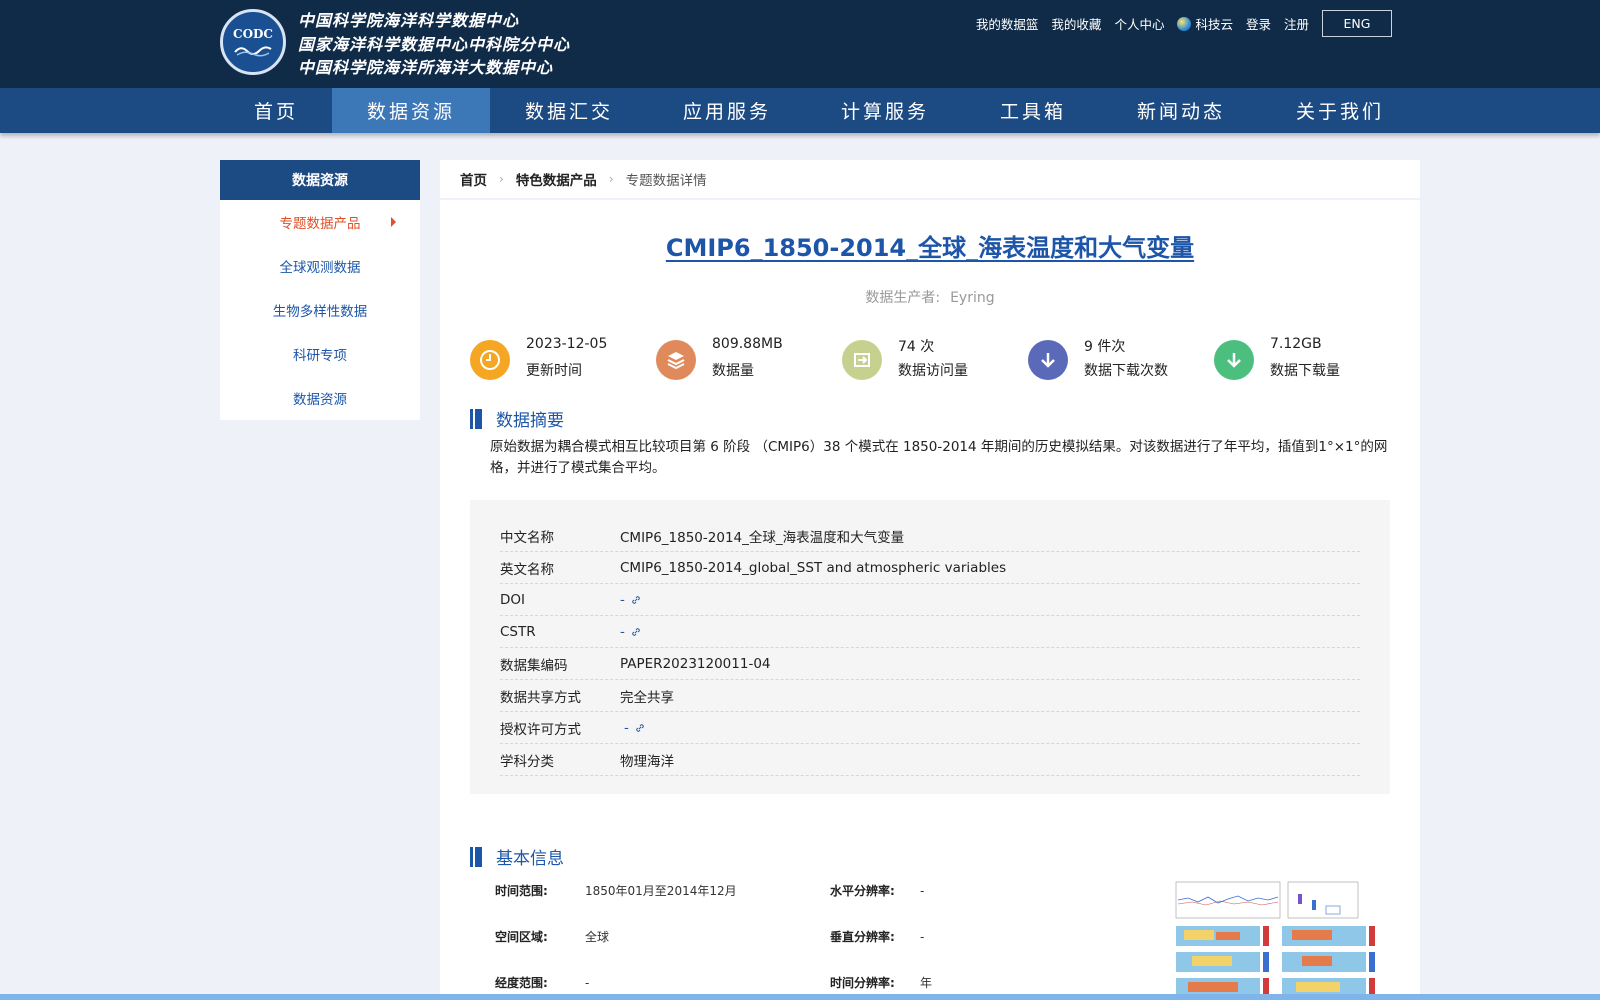 Image resolution: width=1600 pixels, height=1000 pixels. What do you see at coordinates (320, 266) in the screenshot?
I see `sidebar-item-global-observation: 全球观测数据` at bounding box center [320, 266].